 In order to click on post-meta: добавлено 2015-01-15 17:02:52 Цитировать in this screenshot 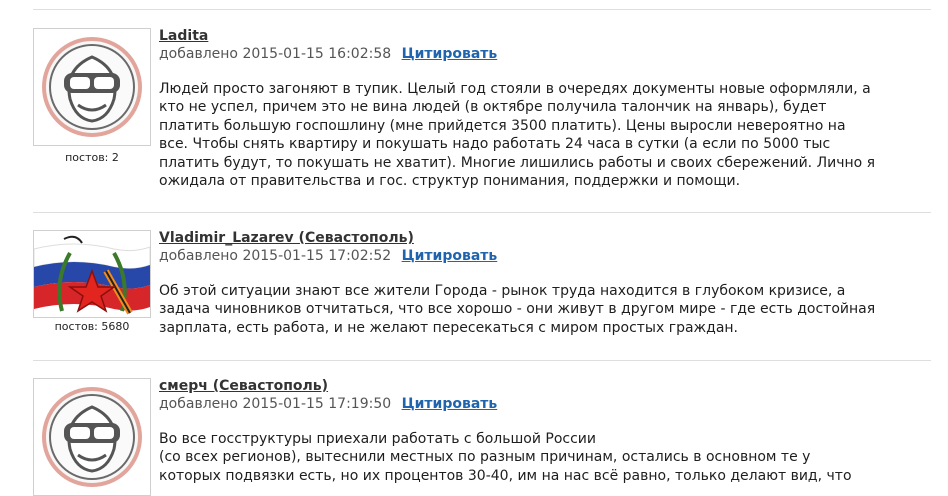, I will do `click(328, 256)`.